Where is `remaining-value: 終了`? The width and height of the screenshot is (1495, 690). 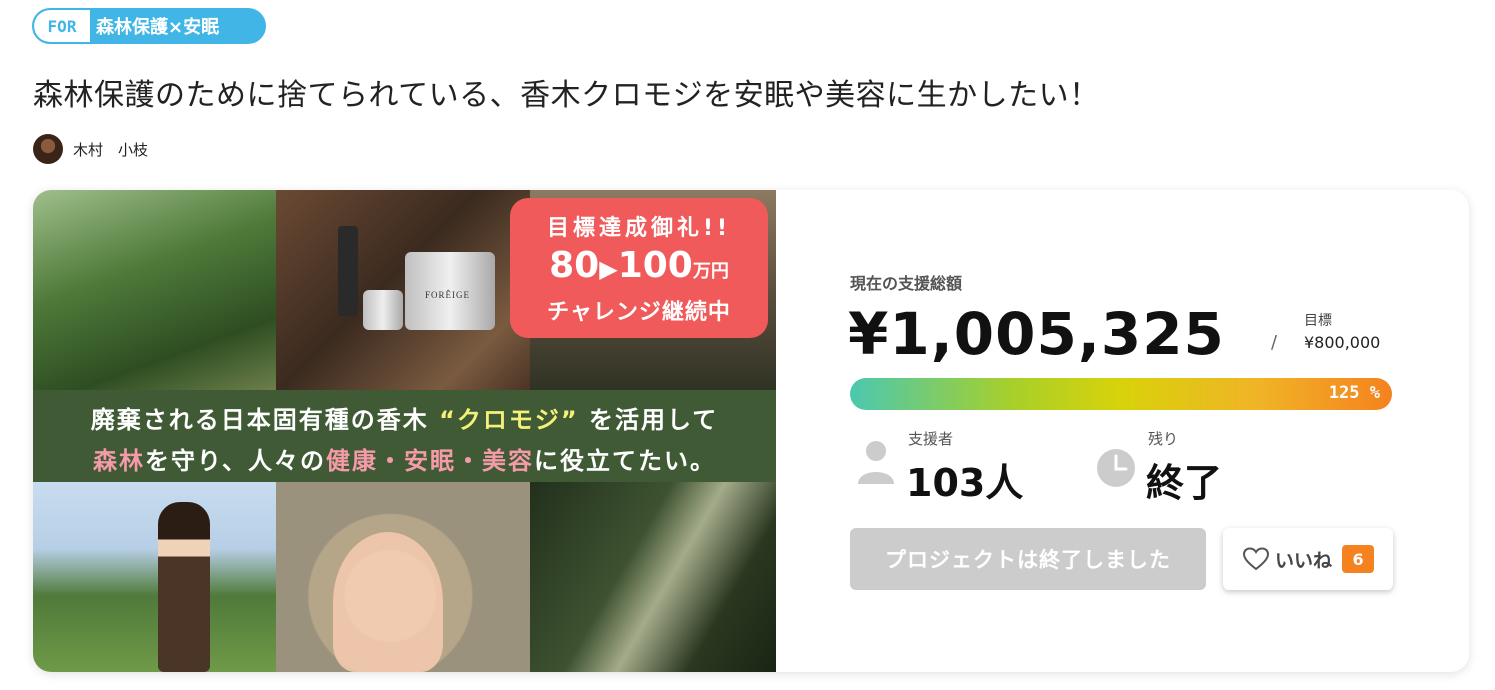 remaining-value: 終了 is located at coordinates (1184, 483).